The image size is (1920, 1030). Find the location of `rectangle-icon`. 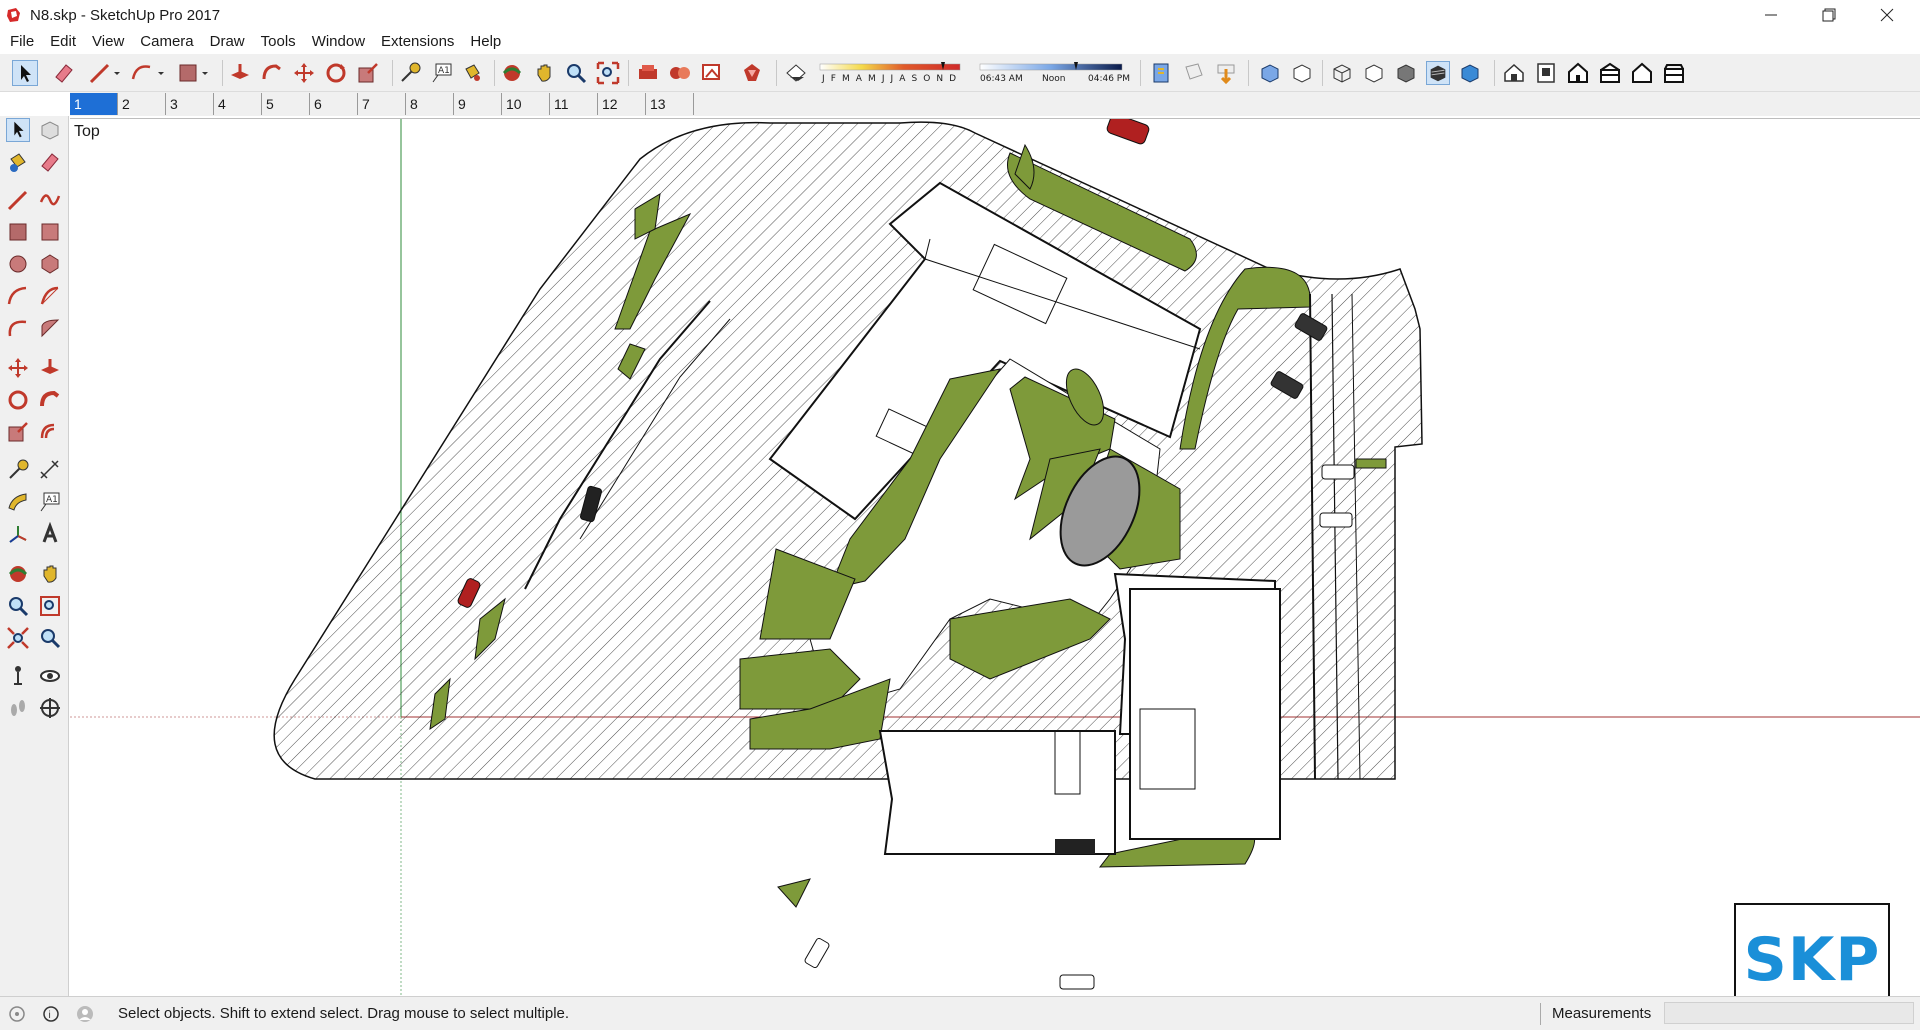

rectangle-icon is located at coordinates (18, 232).